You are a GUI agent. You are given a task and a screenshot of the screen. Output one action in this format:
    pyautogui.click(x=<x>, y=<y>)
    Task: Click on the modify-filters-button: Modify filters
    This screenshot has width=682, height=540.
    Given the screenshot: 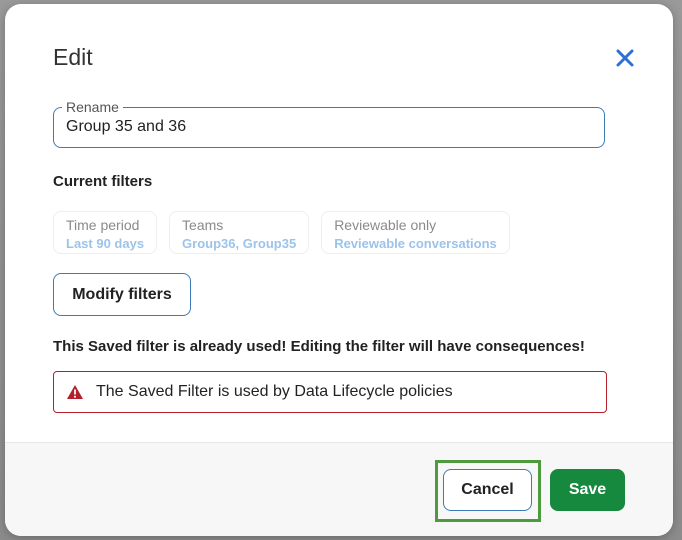 What is the action you would take?
    pyautogui.click(x=122, y=294)
    